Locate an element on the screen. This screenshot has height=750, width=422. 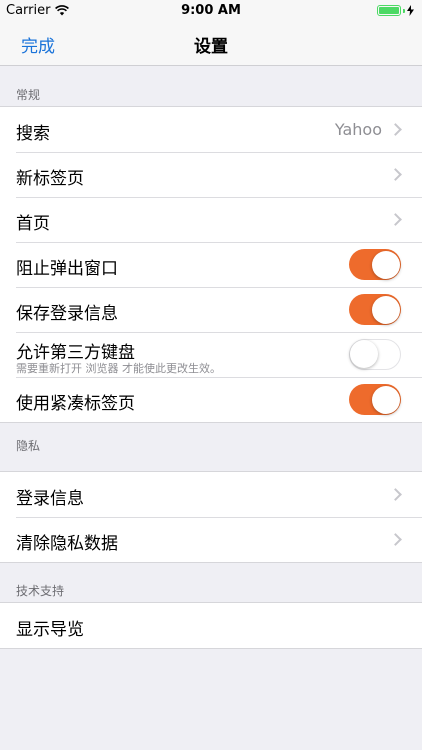
battery-indicator is located at coordinates (395, 10).